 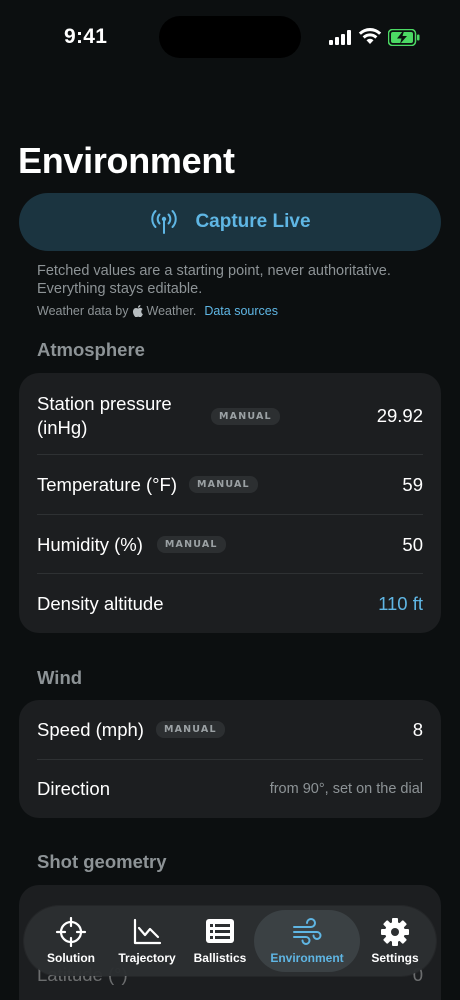 What do you see at coordinates (90, 729) in the screenshot?
I see `wind-speed-label: Speed (mph)` at bounding box center [90, 729].